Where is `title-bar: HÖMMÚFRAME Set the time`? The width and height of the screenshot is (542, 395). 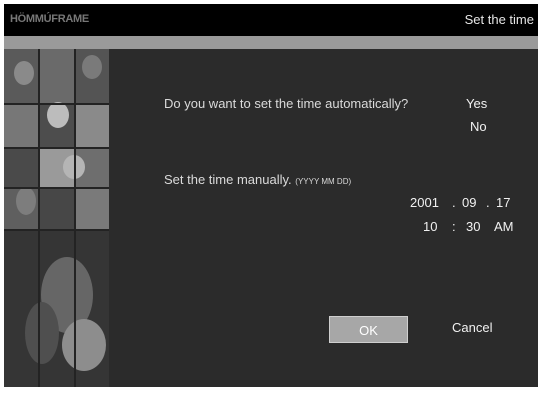
title-bar: HÖMMÚFRAME Set the time is located at coordinates (271, 20).